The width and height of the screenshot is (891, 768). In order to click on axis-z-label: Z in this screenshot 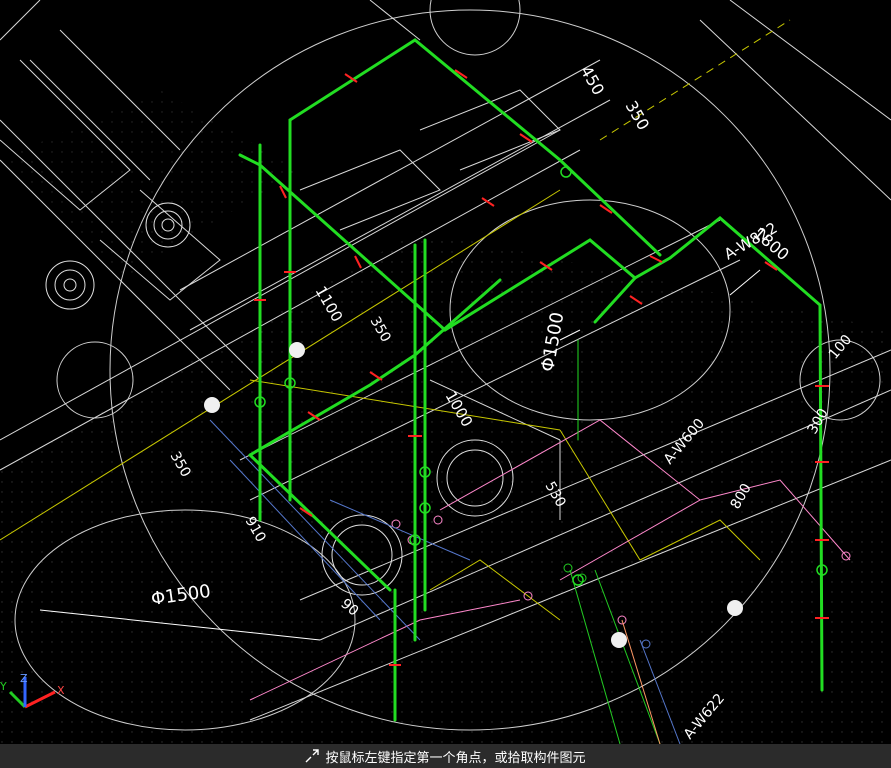, I will do `click(24, 678)`.